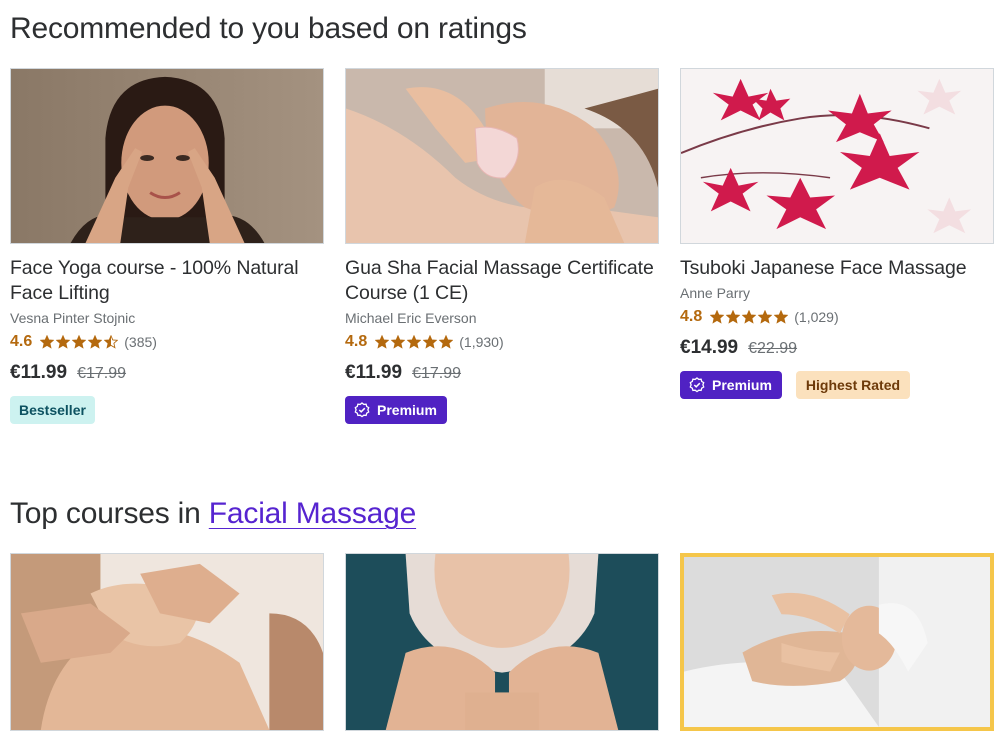  I want to click on rating-row: 4.6 (385), so click(167, 342).